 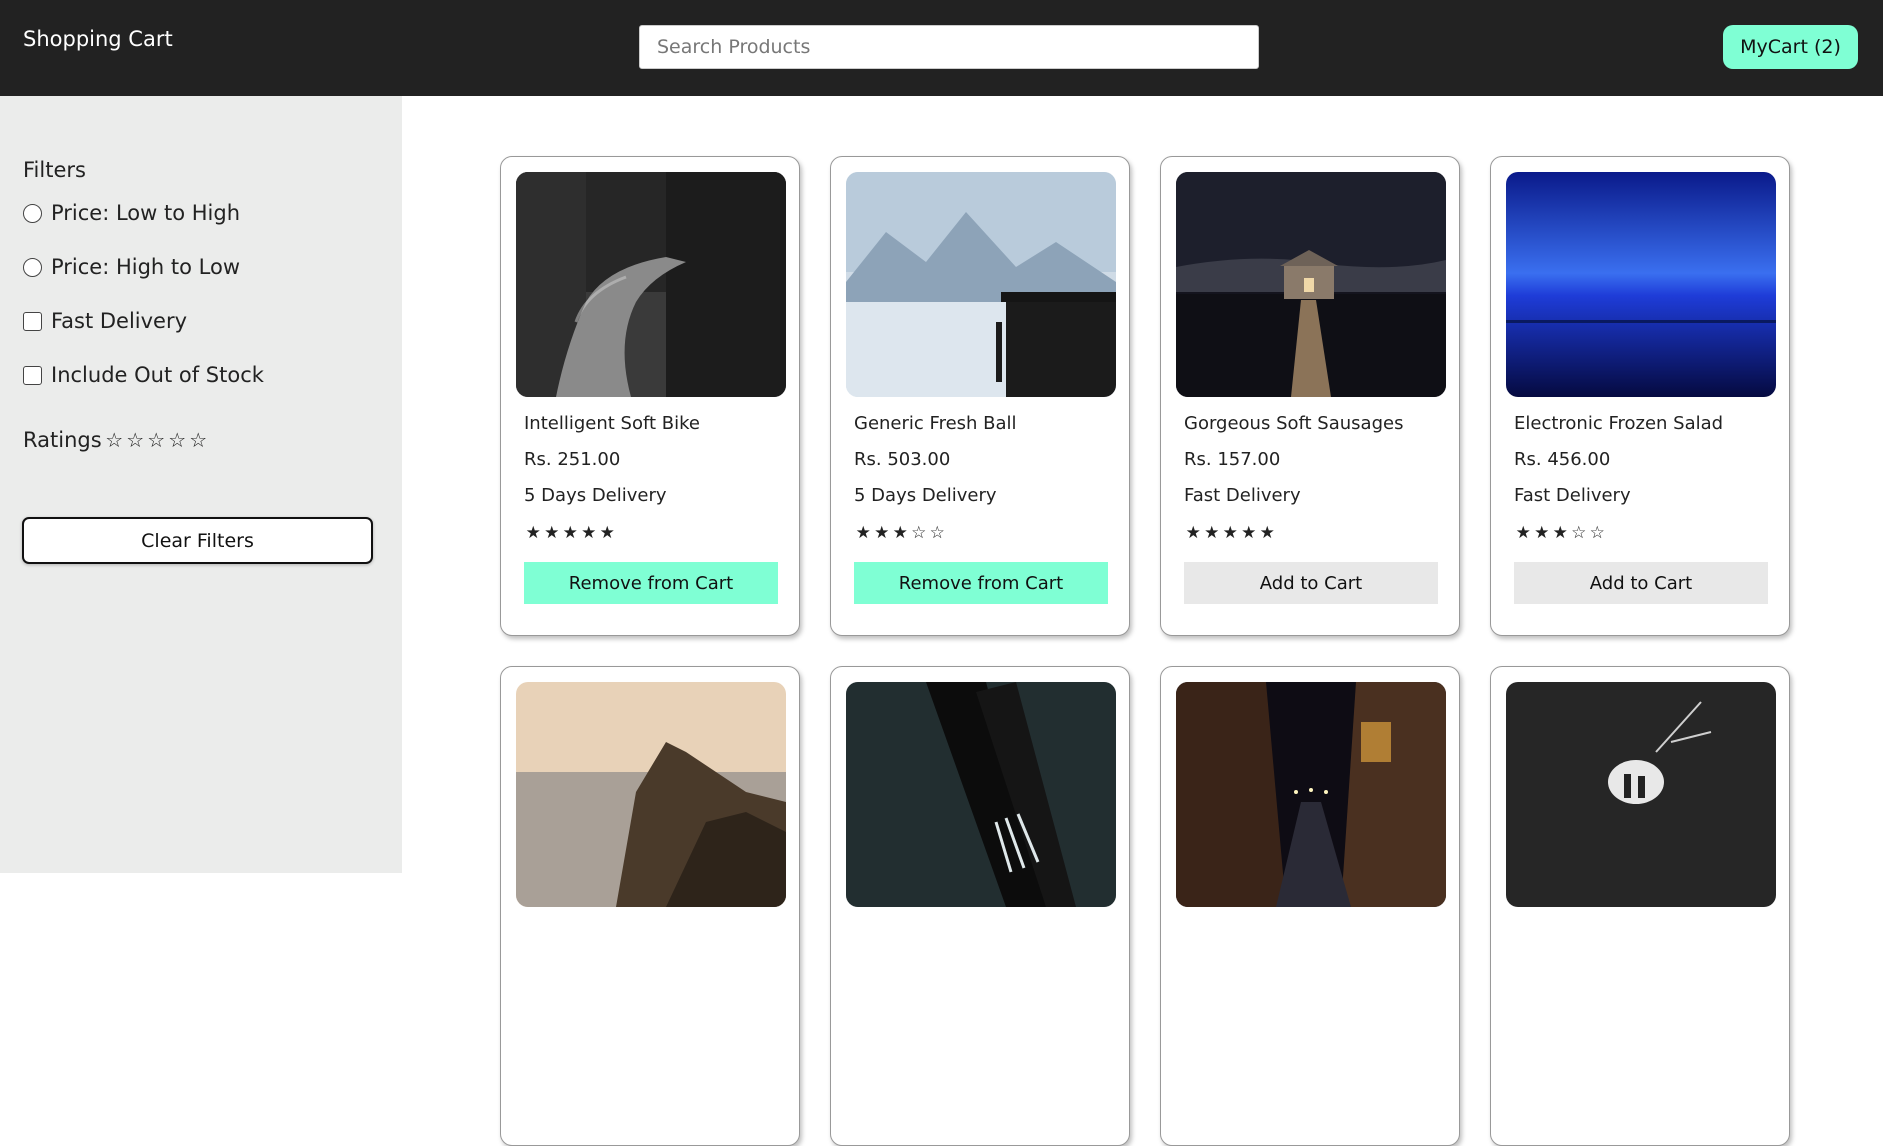 What do you see at coordinates (1562, 459) in the screenshot?
I see `product-price: Rs. 456.00` at bounding box center [1562, 459].